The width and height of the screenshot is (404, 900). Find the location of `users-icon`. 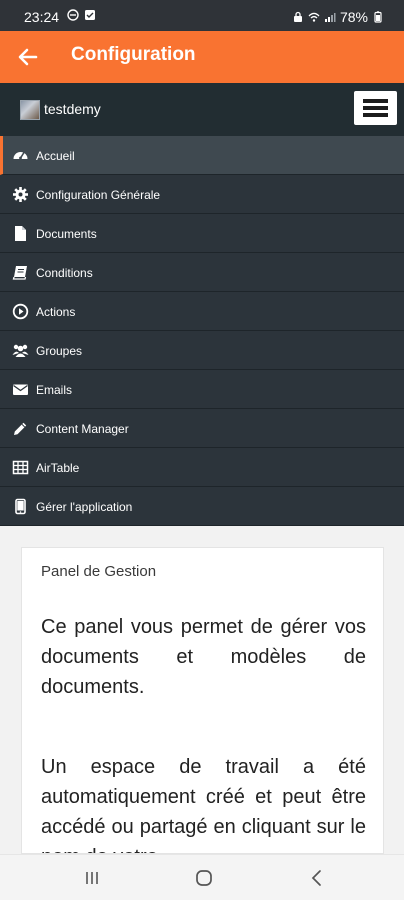

users-icon is located at coordinates (20, 350).